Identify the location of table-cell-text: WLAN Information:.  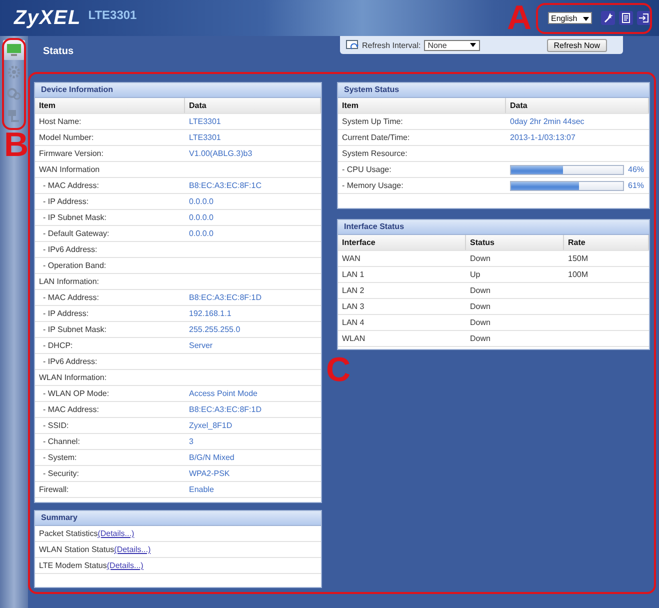
(73, 377).